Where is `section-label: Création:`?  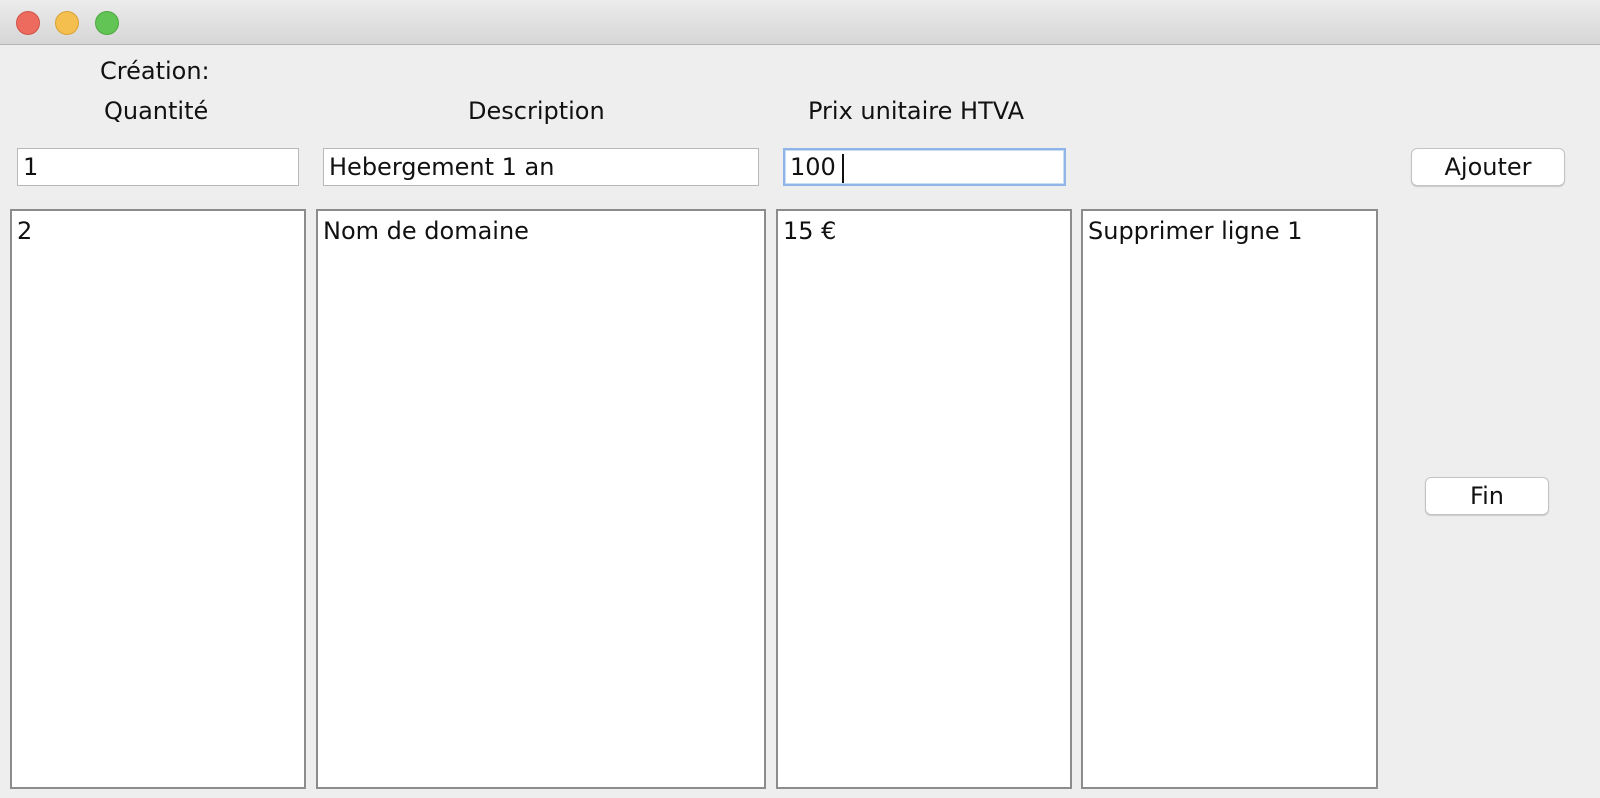 section-label: Création: is located at coordinates (155, 71).